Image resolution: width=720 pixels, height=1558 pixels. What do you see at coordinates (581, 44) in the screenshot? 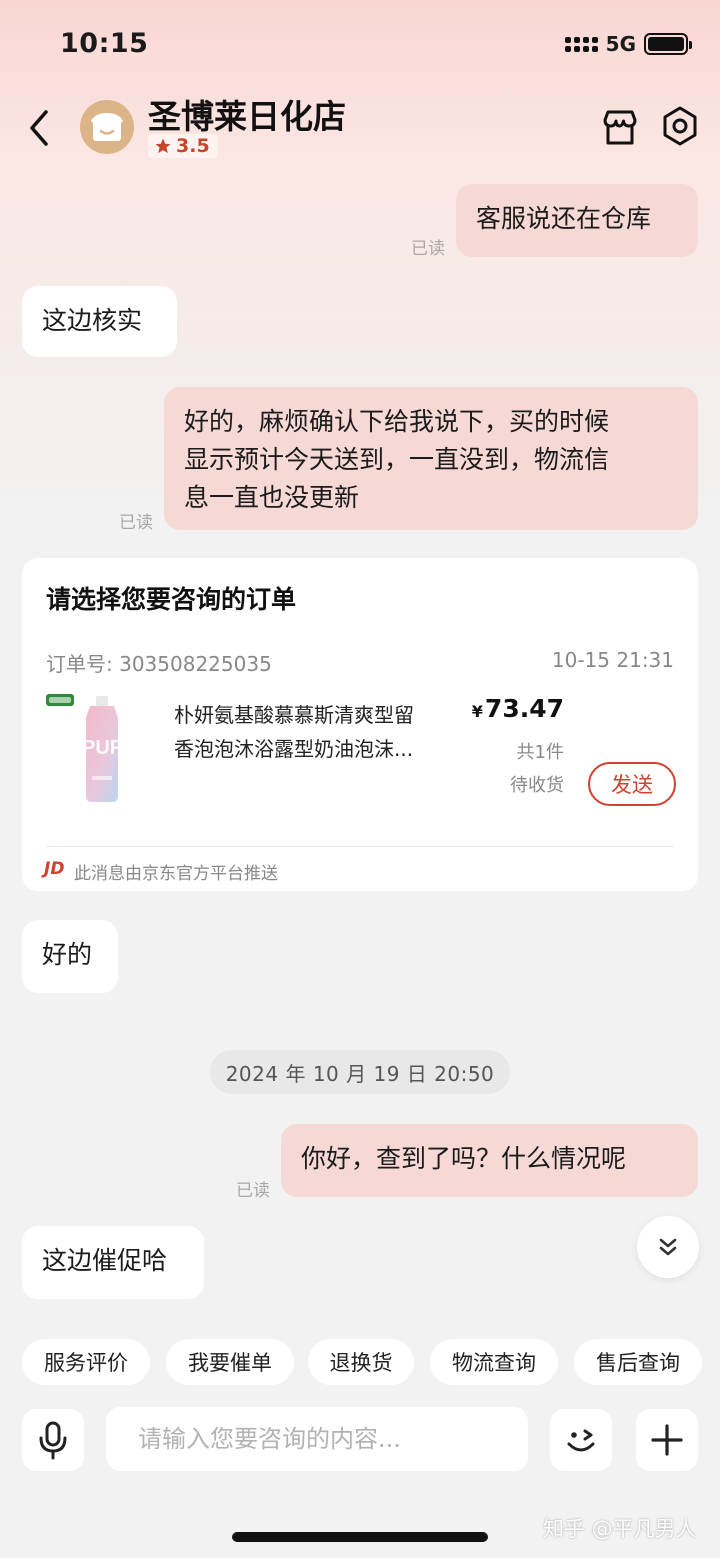
I see `signal-icon` at bounding box center [581, 44].